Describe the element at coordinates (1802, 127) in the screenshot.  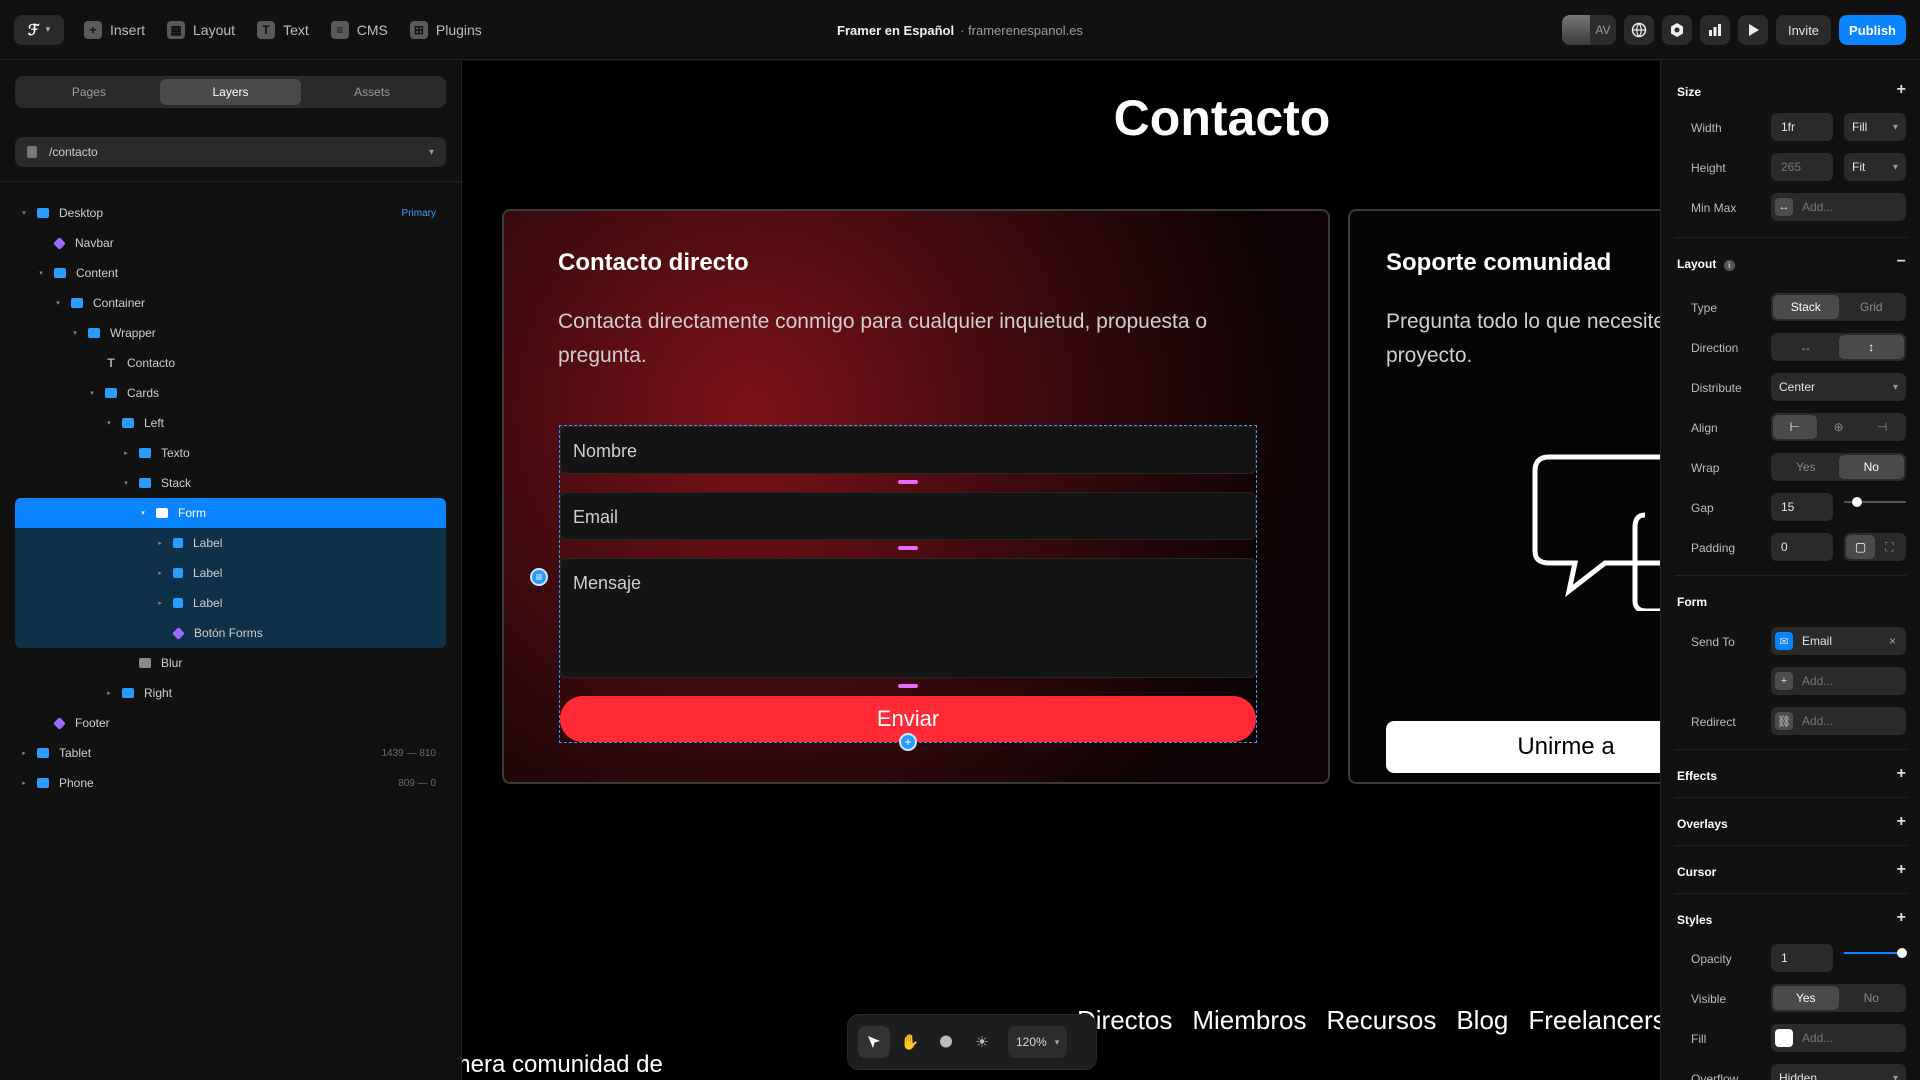
I see `width-input: 1fr` at that location.